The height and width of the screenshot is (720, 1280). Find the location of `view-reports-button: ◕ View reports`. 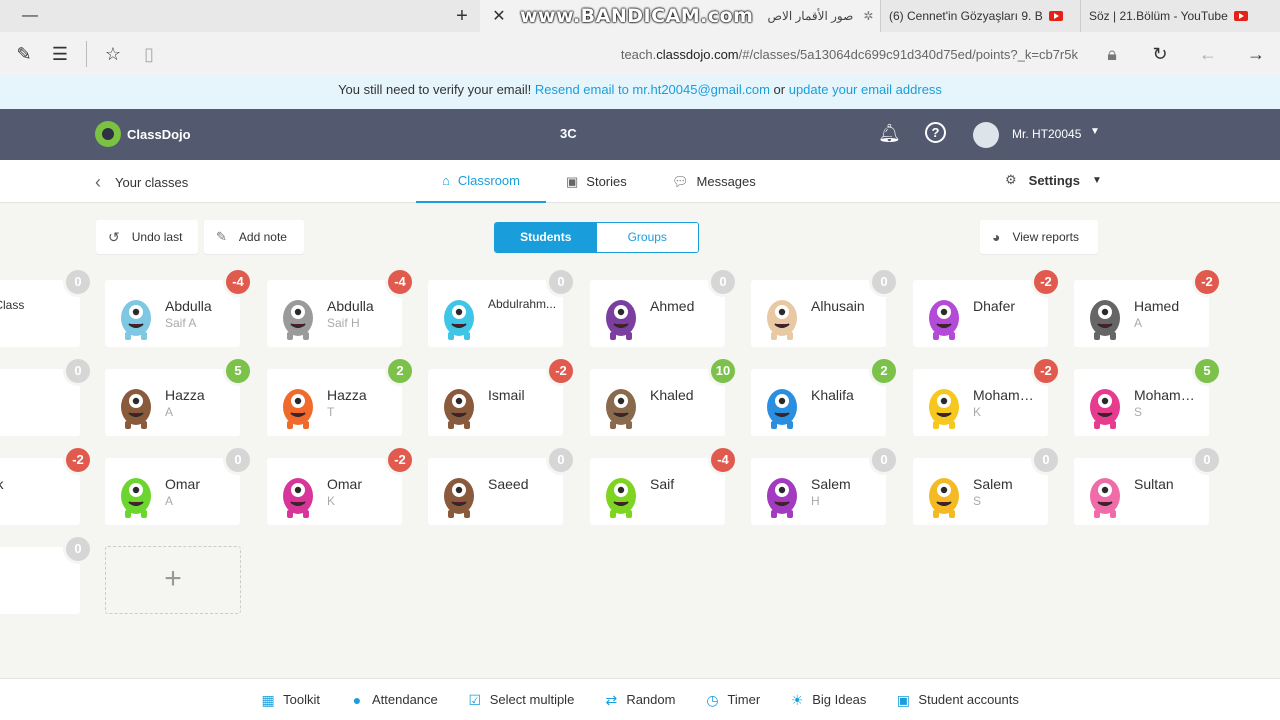

view-reports-button: ◕ View reports is located at coordinates (1039, 237).